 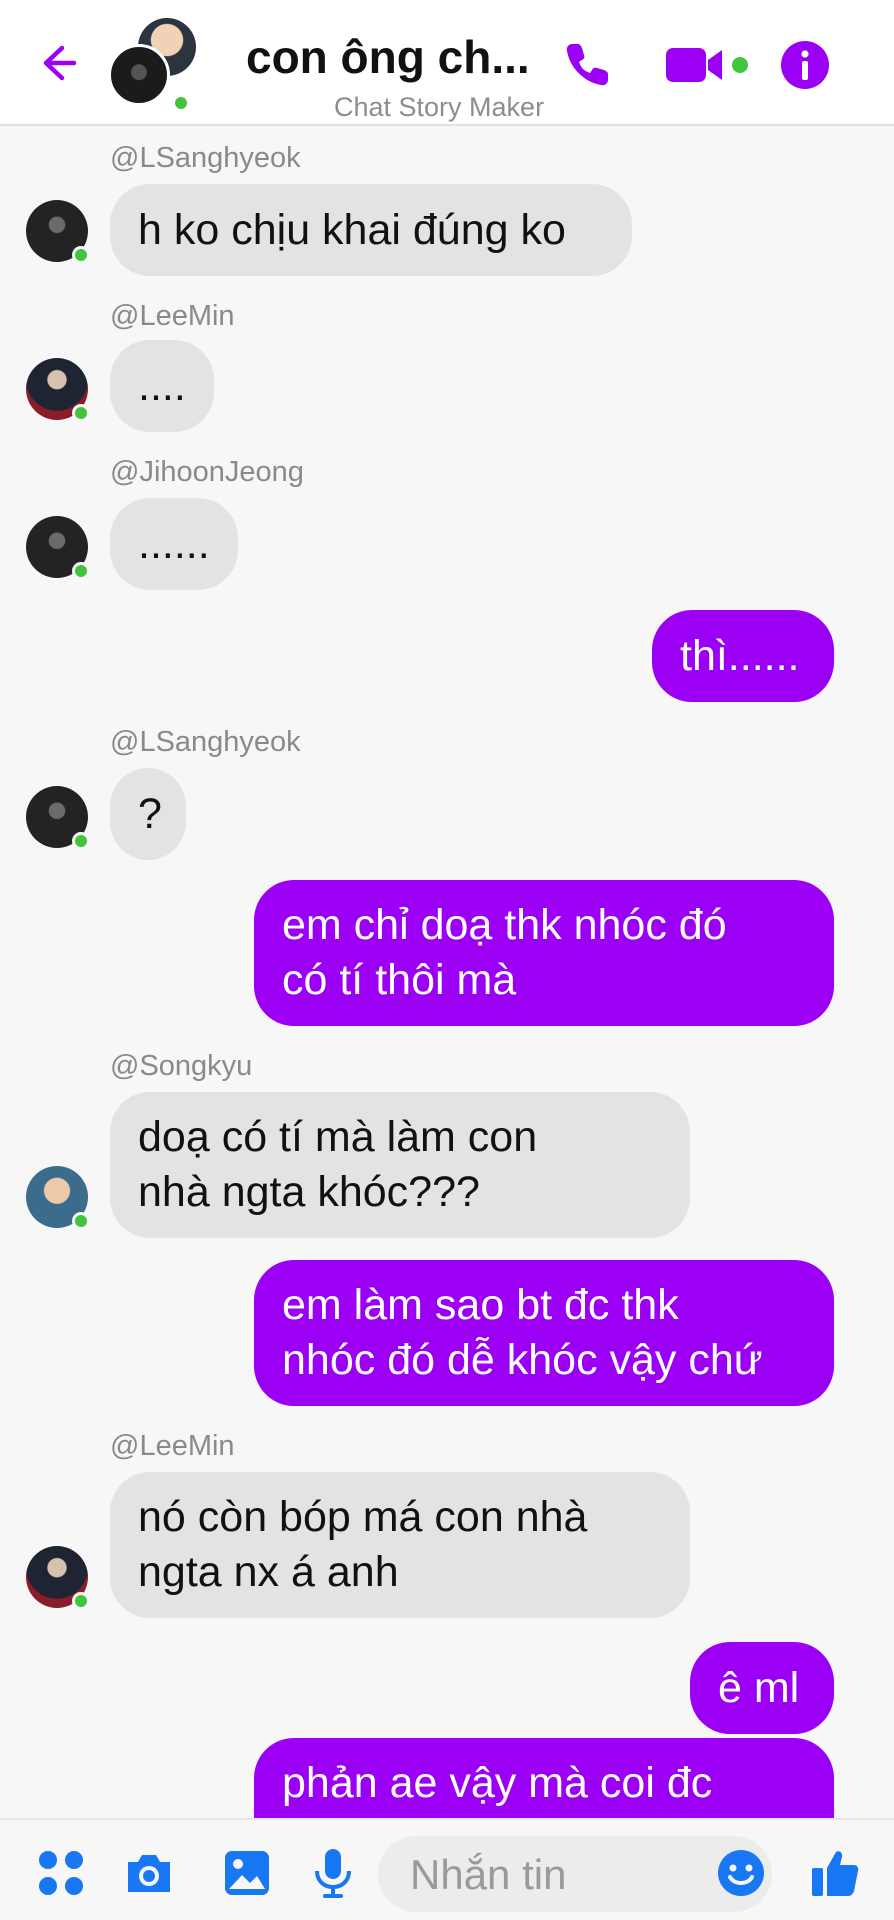 What do you see at coordinates (181, 1066) in the screenshot?
I see `sender-name: @Songkyu` at bounding box center [181, 1066].